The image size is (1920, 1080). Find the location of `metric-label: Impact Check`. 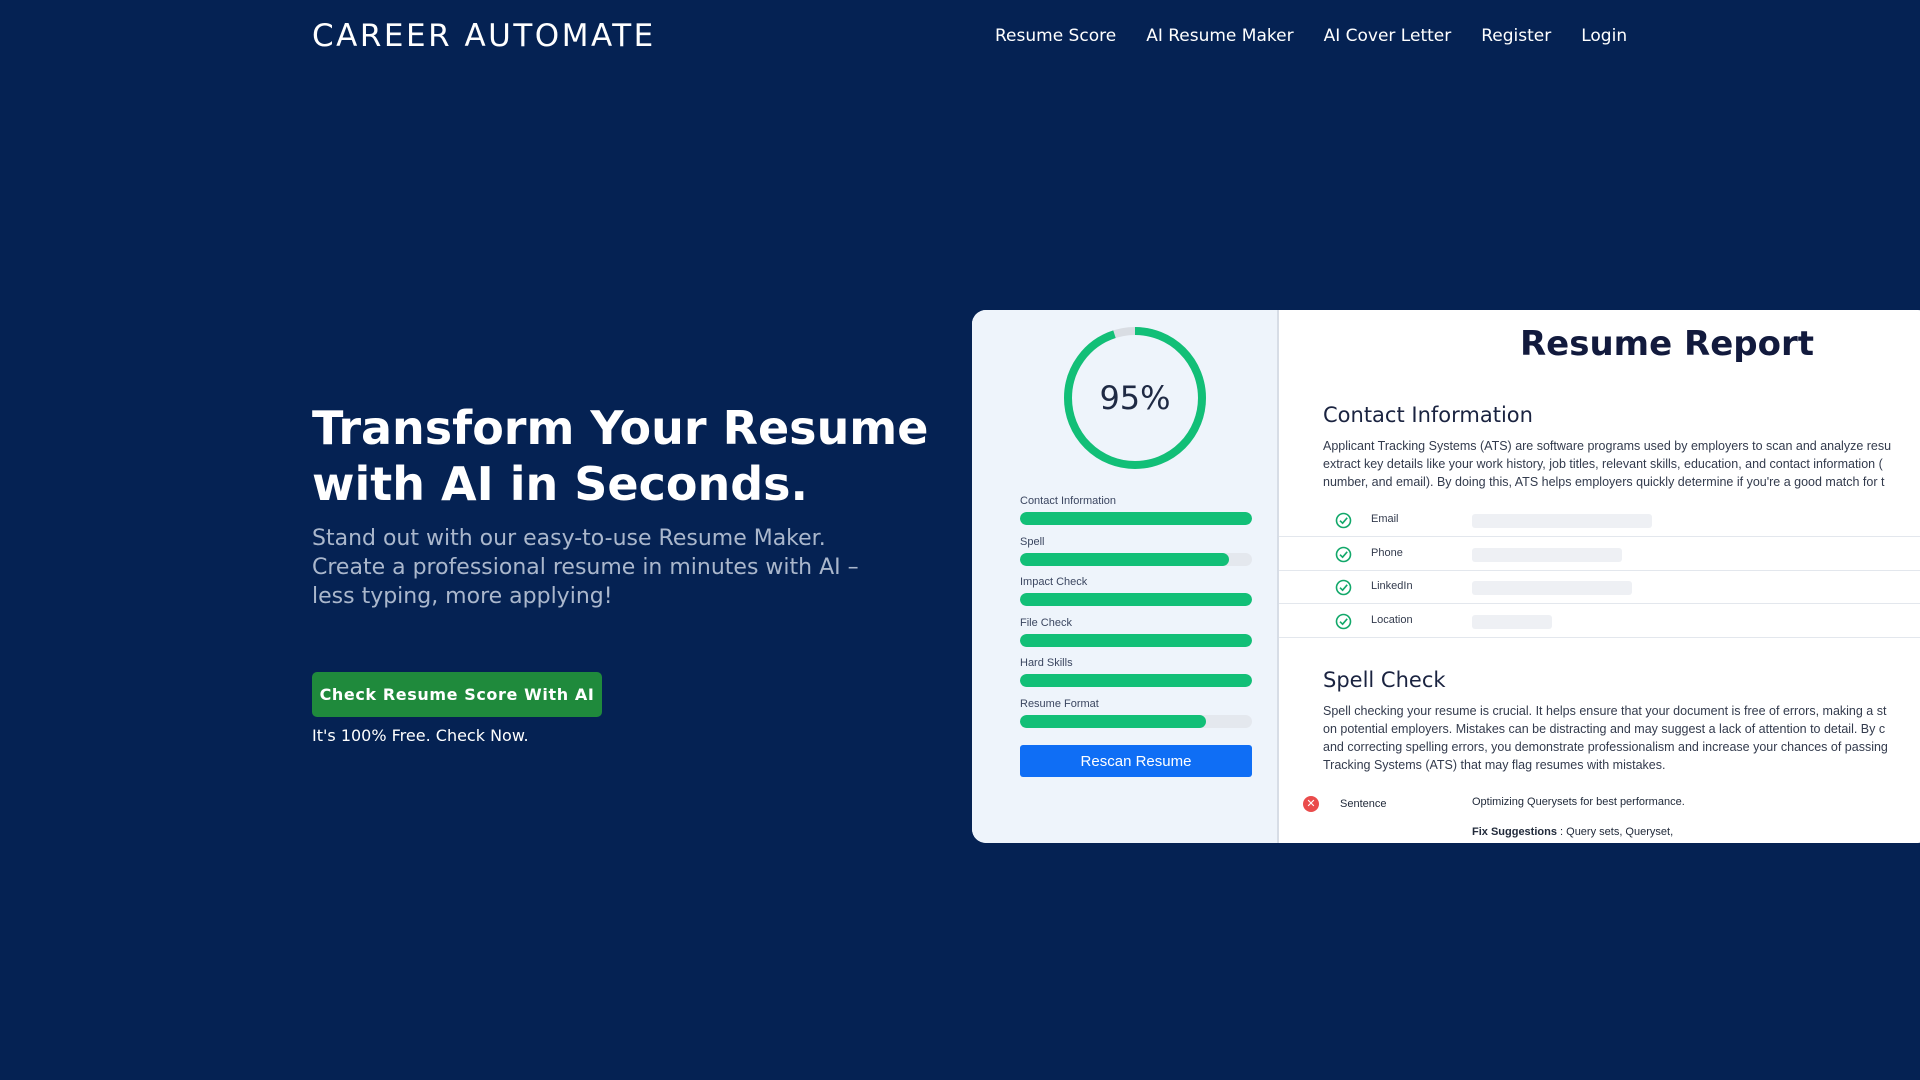

metric-label: Impact Check is located at coordinates (1054, 582).